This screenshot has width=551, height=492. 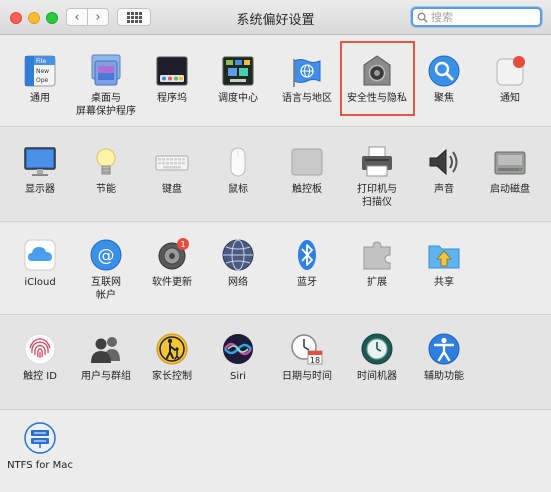 I want to click on pref-accessibility: 辅助功能, so click(x=444, y=357).